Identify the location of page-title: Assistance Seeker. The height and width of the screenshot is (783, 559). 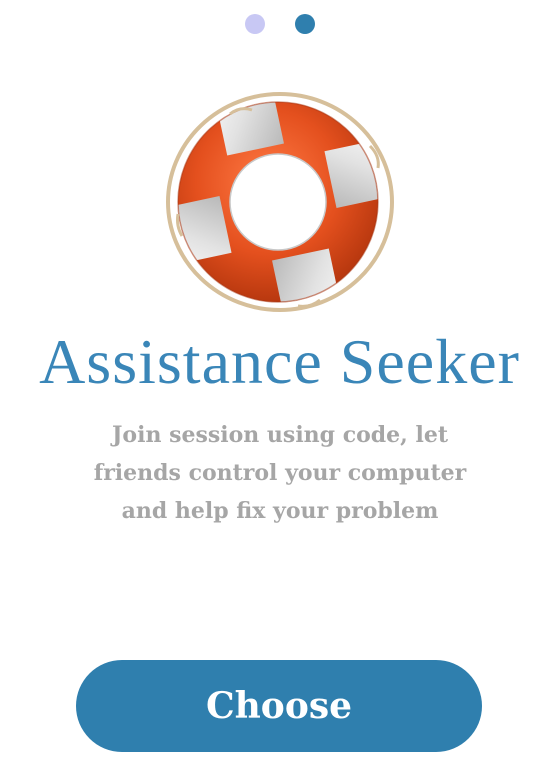
(279, 361).